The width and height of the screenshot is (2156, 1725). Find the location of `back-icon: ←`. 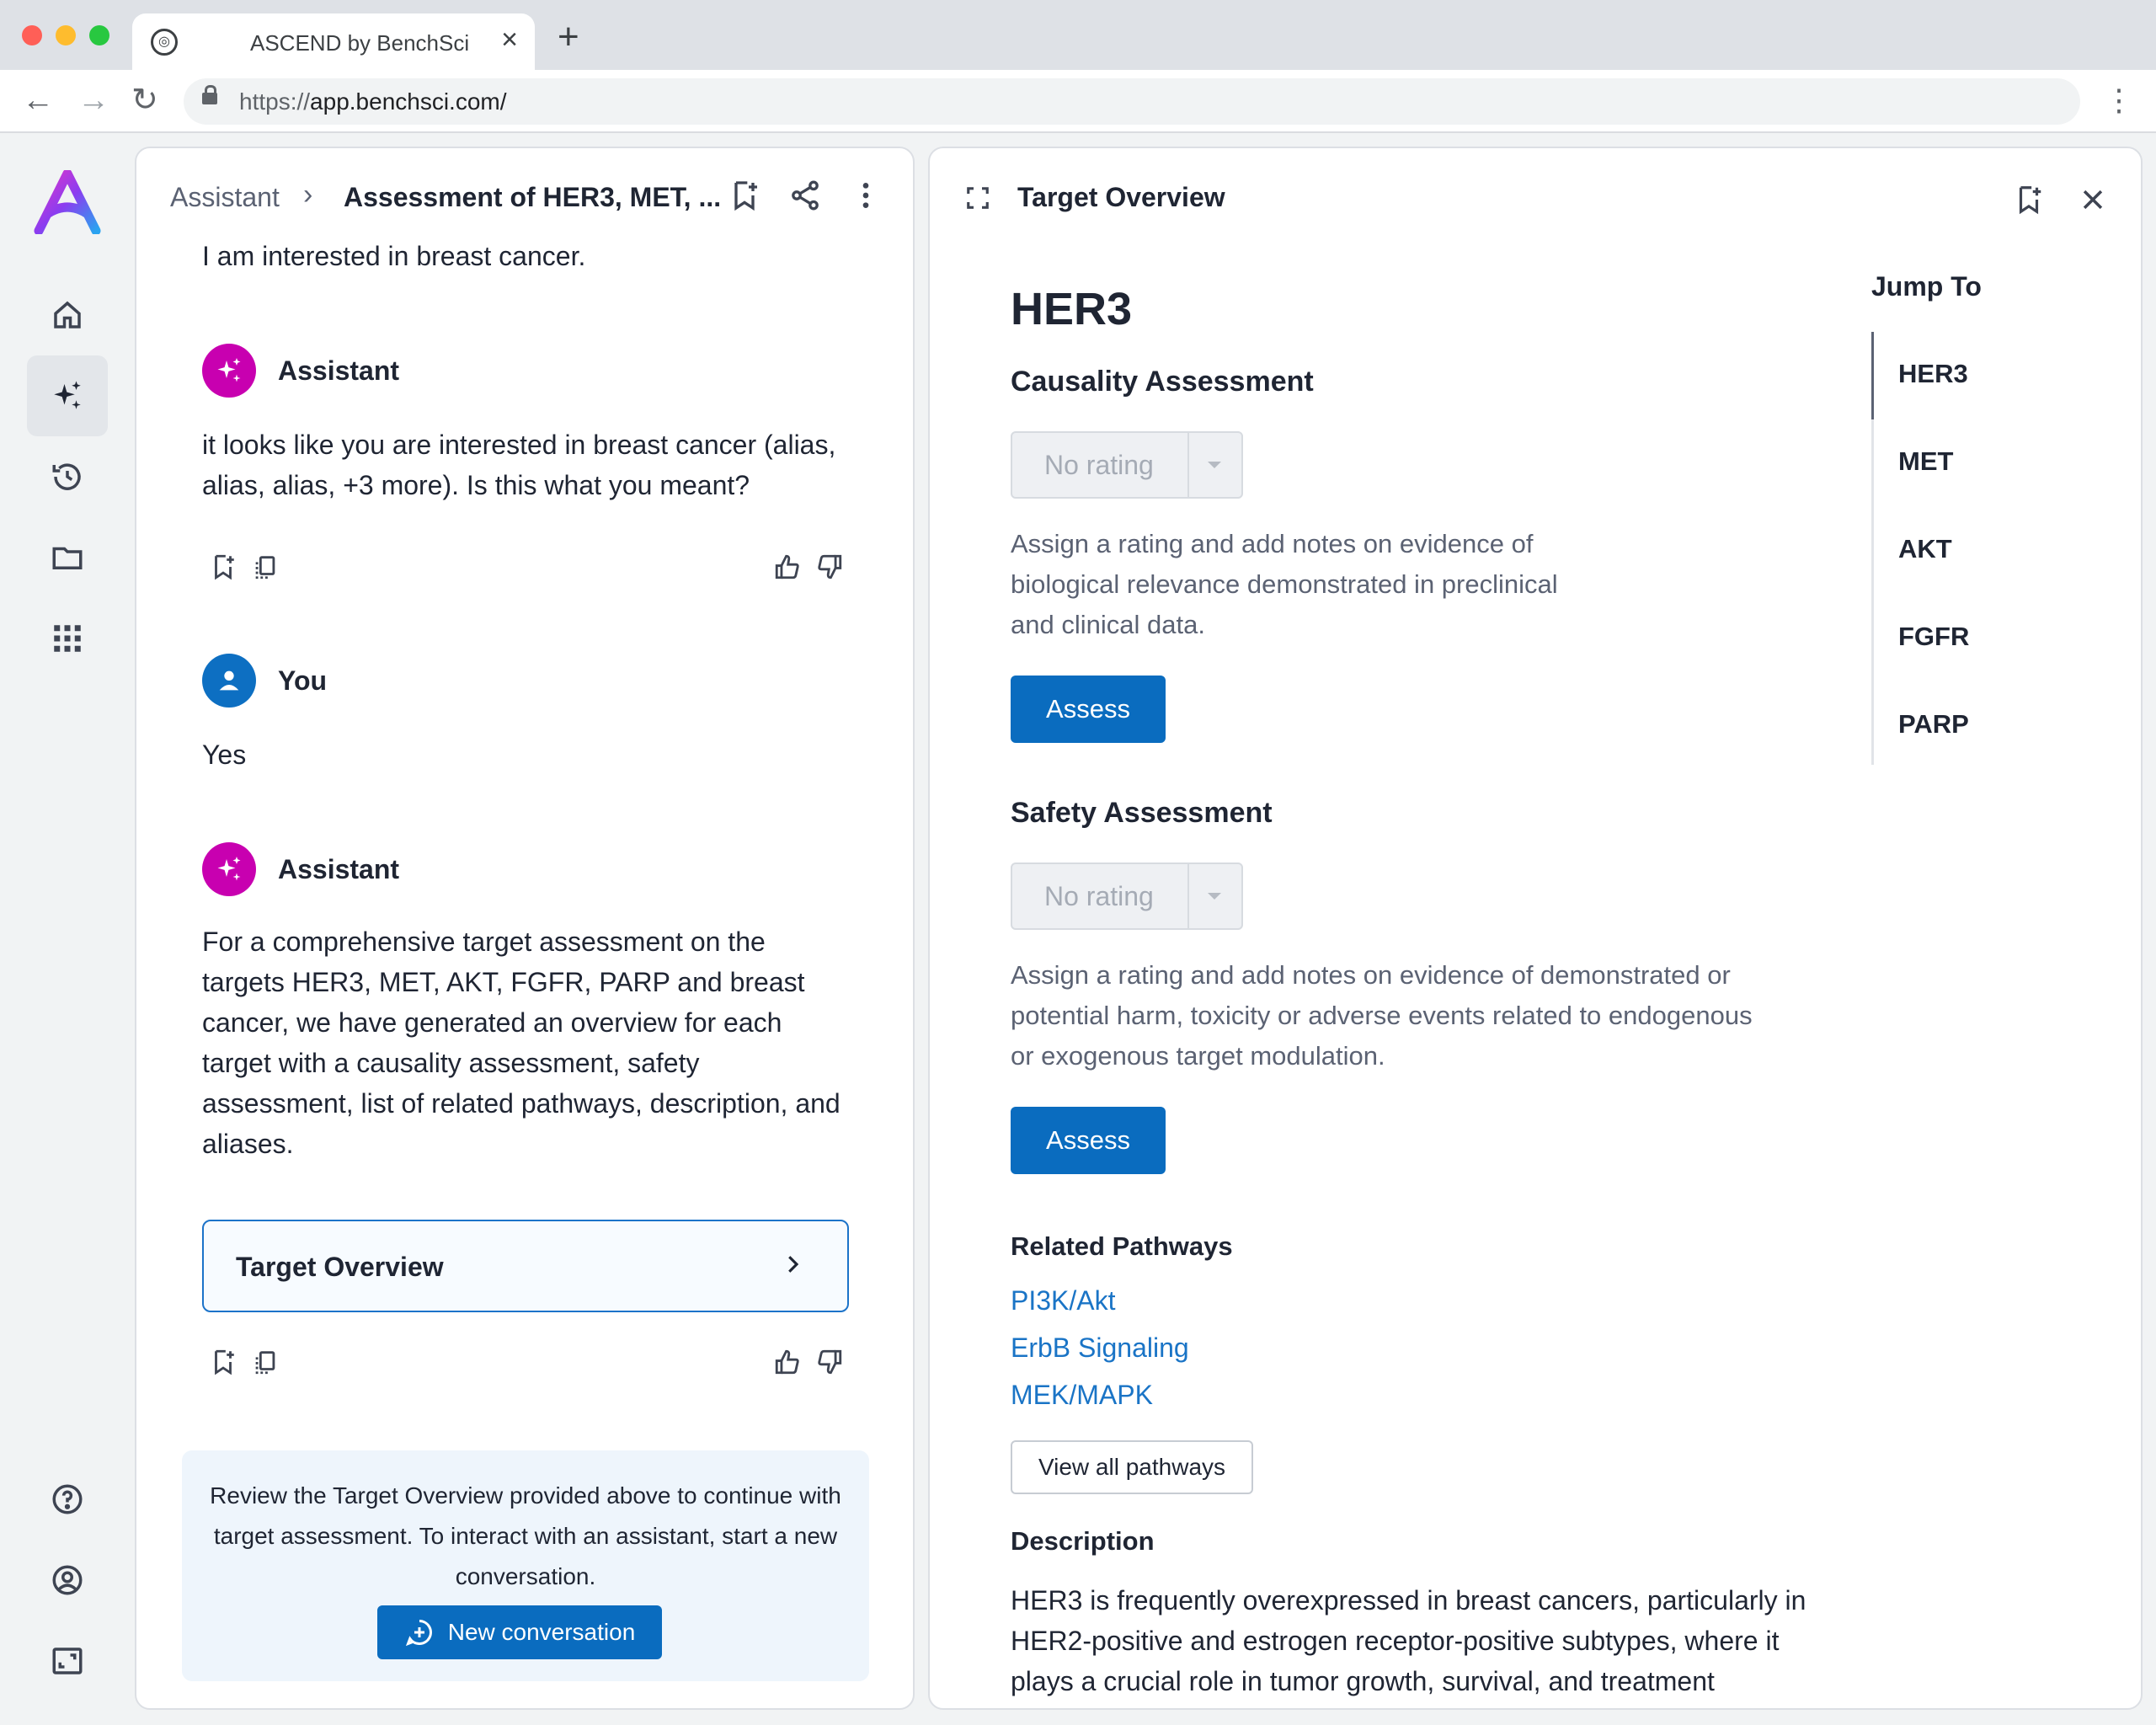

back-icon: ← is located at coordinates (38, 100).